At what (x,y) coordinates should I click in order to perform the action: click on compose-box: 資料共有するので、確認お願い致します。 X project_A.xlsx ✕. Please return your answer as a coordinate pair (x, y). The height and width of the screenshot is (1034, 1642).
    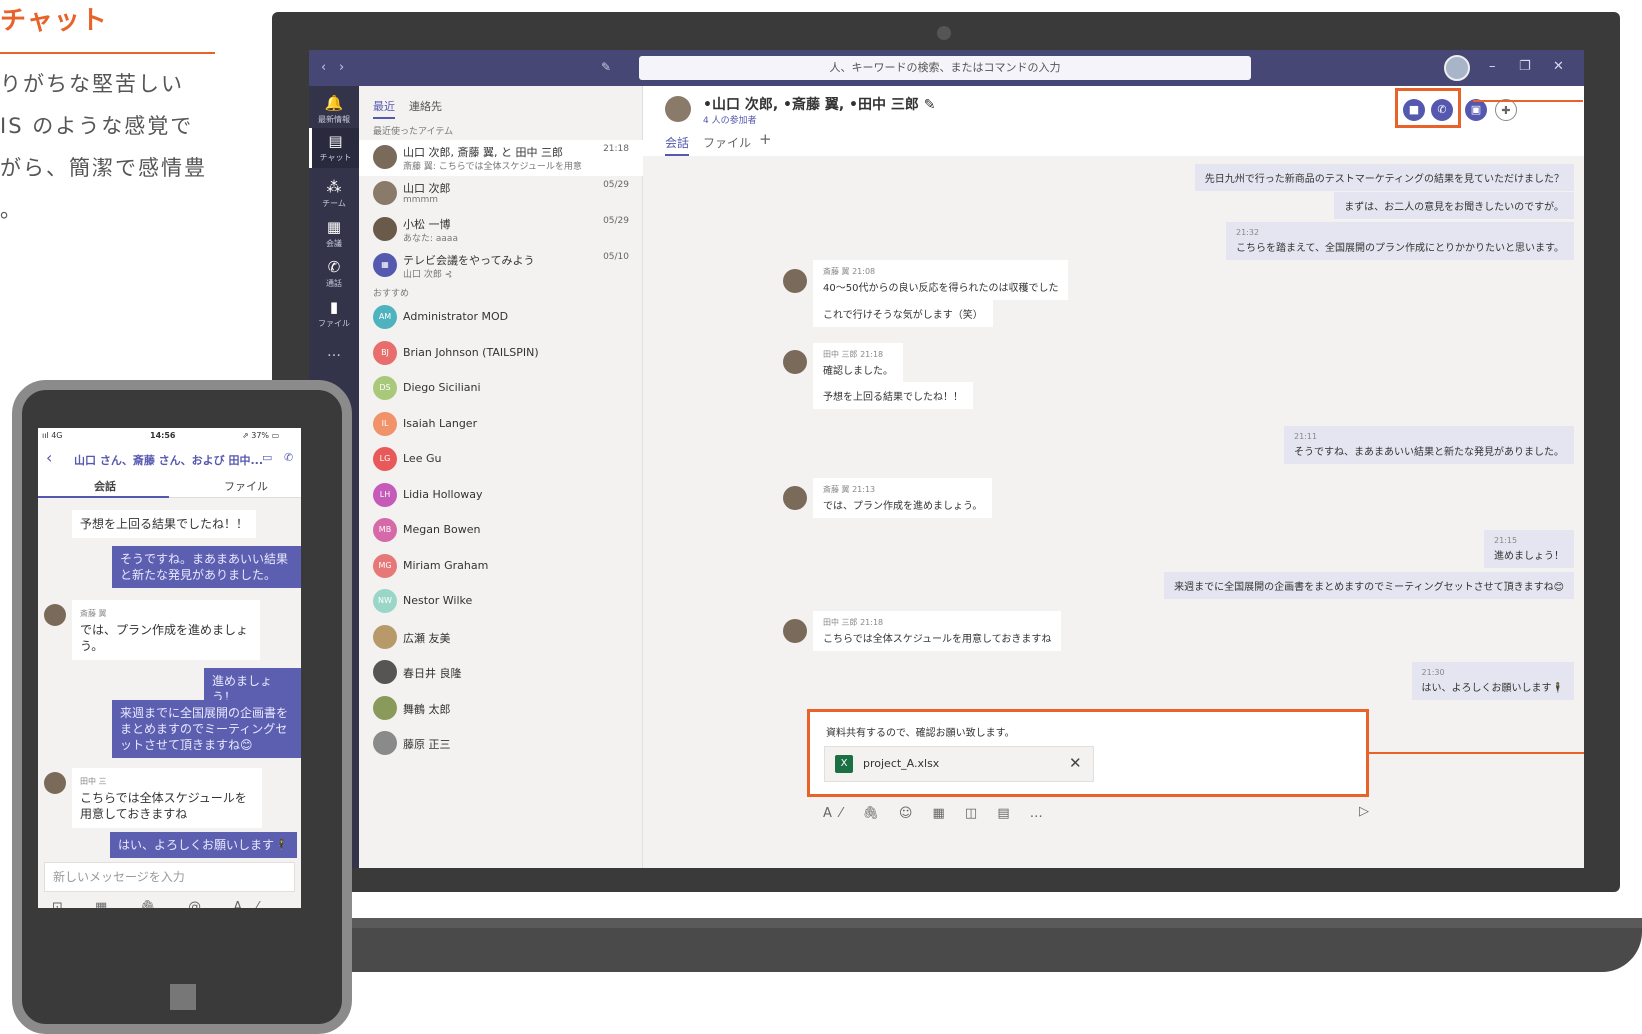
    Looking at the image, I should click on (1088, 753).